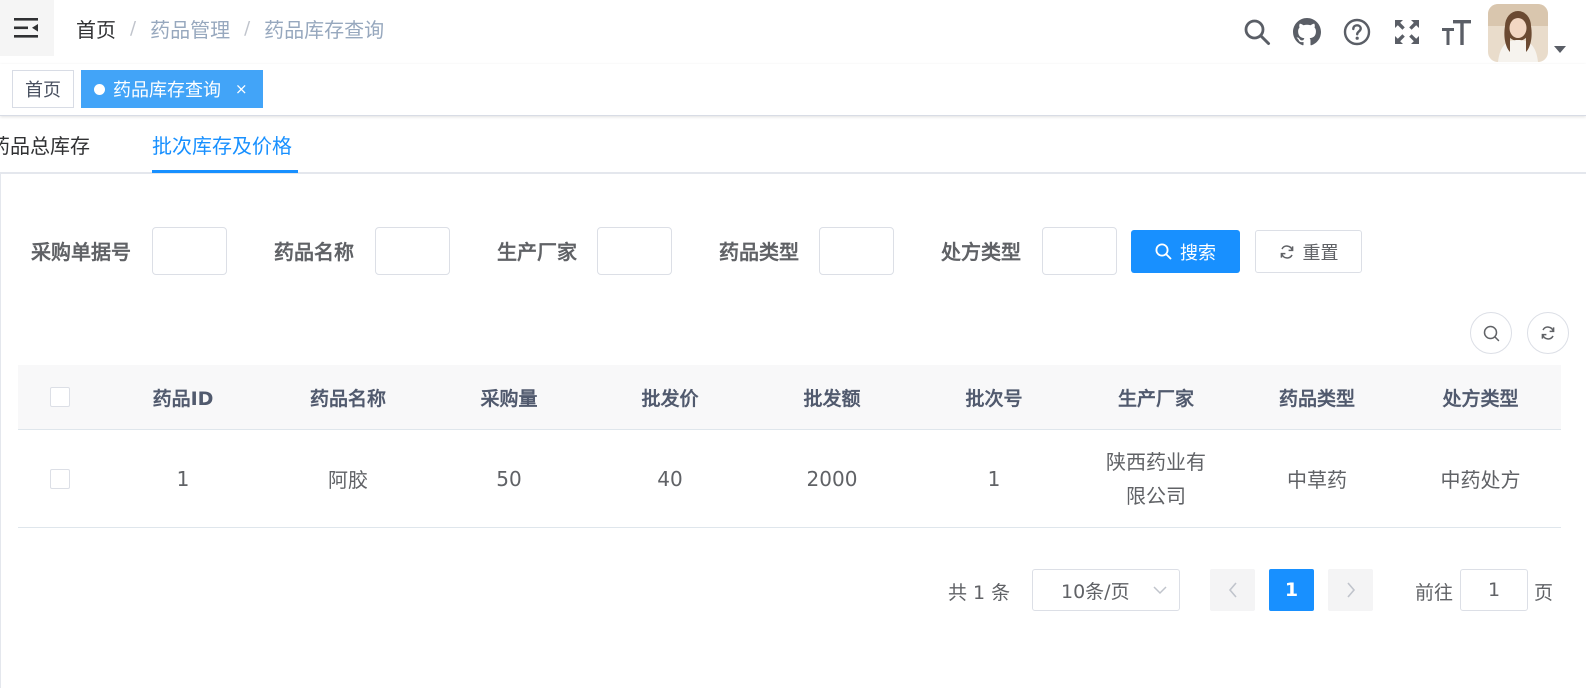 The height and width of the screenshot is (688, 1586). I want to click on github-icon, so click(1307, 32).